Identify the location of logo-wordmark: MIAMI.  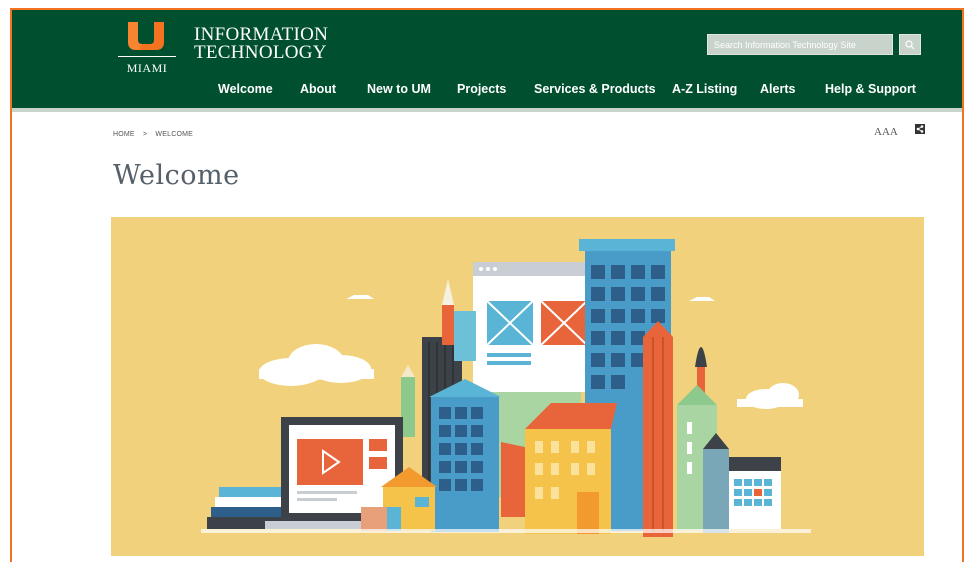
(147, 68).